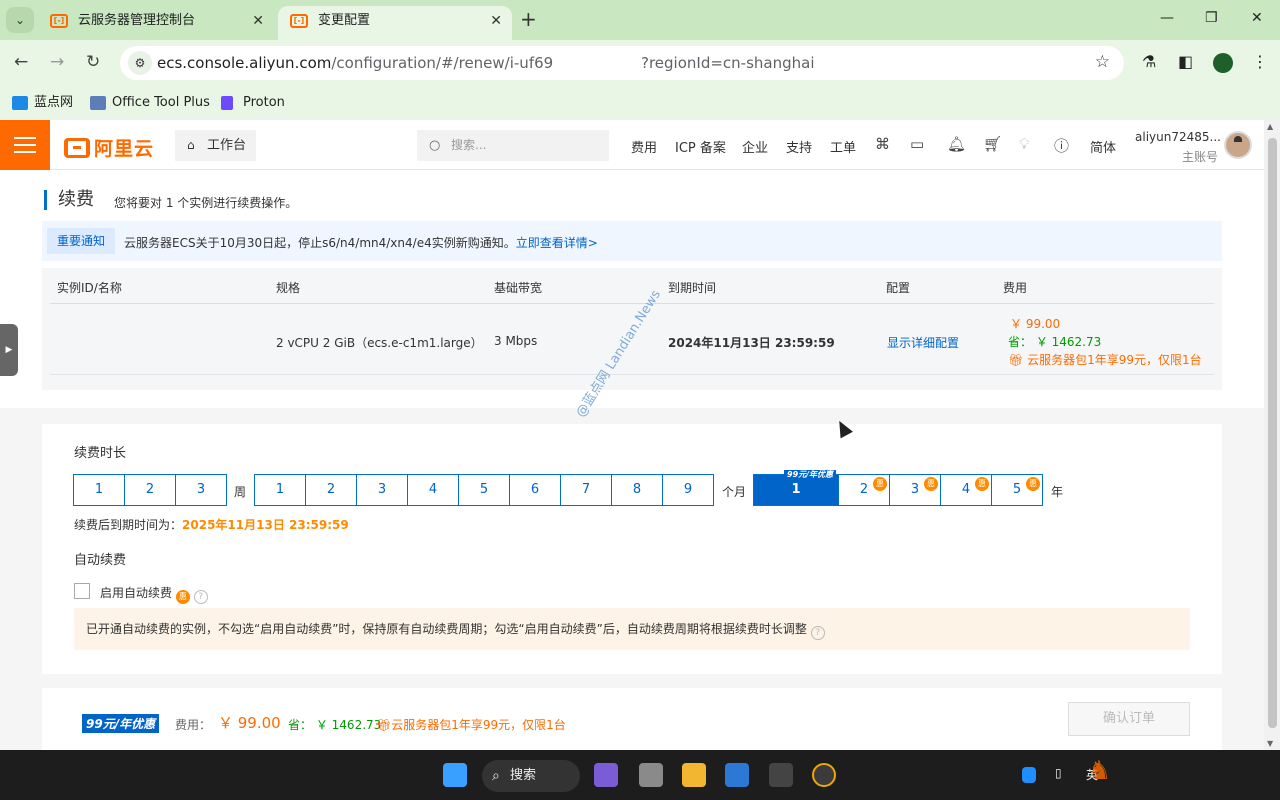 This screenshot has height=800, width=1280. What do you see at coordinates (637, 490) in the screenshot?
I see `month-option: 8` at bounding box center [637, 490].